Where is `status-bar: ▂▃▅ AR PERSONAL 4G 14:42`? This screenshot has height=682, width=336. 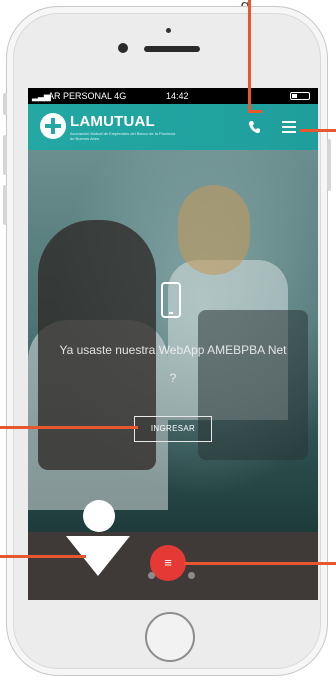 status-bar: ▂▃▅ AR PERSONAL 4G 14:42 is located at coordinates (173, 96).